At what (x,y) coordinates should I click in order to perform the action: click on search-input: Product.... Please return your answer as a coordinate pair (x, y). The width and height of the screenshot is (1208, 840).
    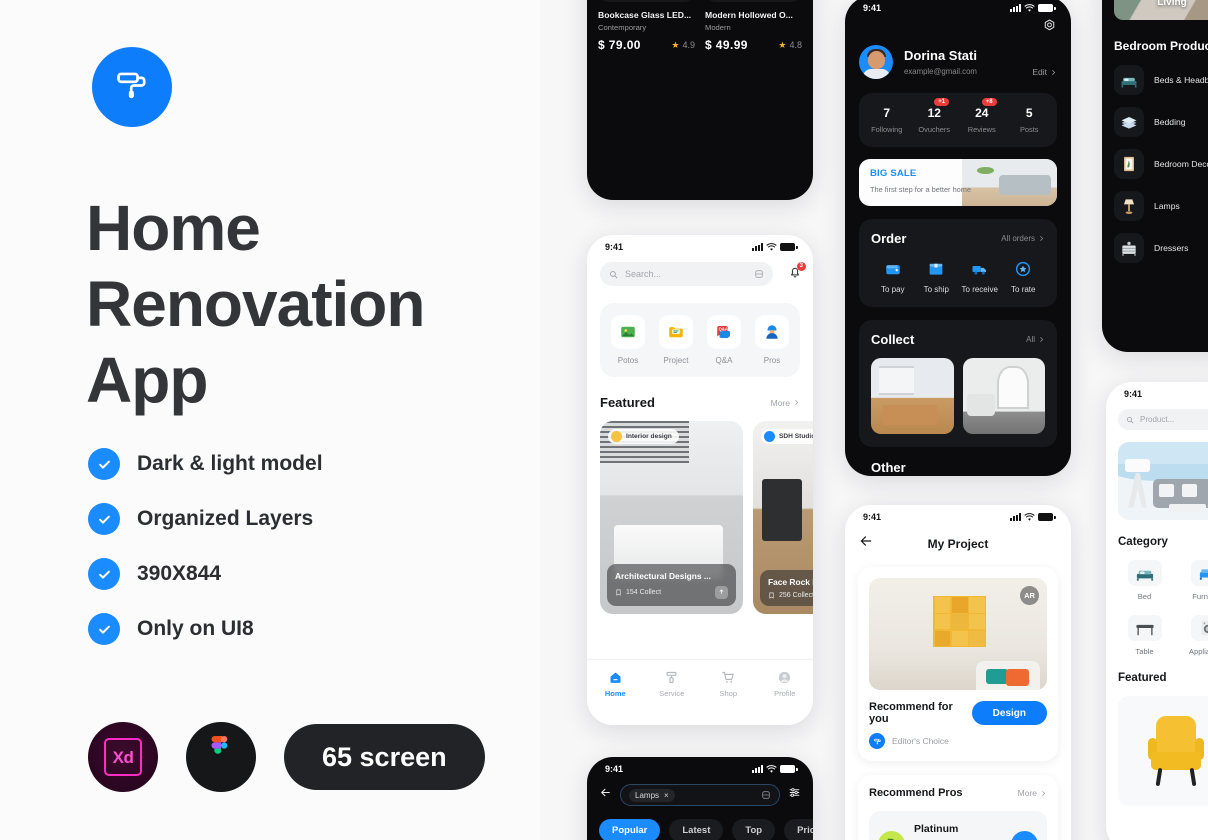
    Looking at the image, I should click on (1163, 419).